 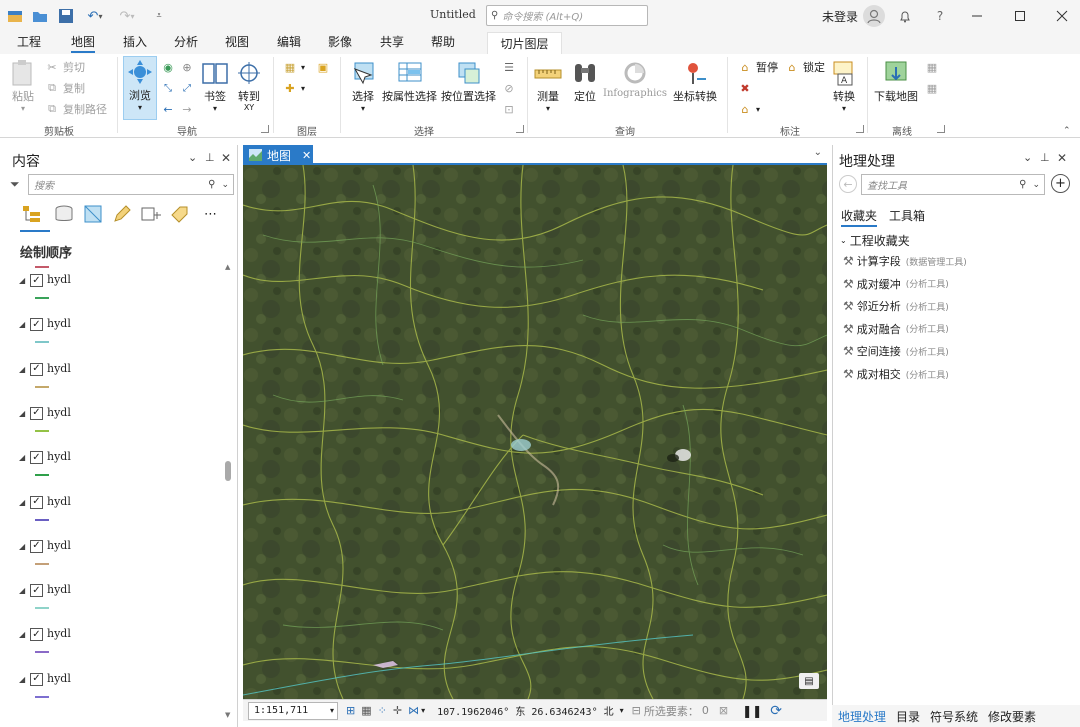 I want to click on scale-selector: 1:151,711 ▾, so click(x=293, y=710).